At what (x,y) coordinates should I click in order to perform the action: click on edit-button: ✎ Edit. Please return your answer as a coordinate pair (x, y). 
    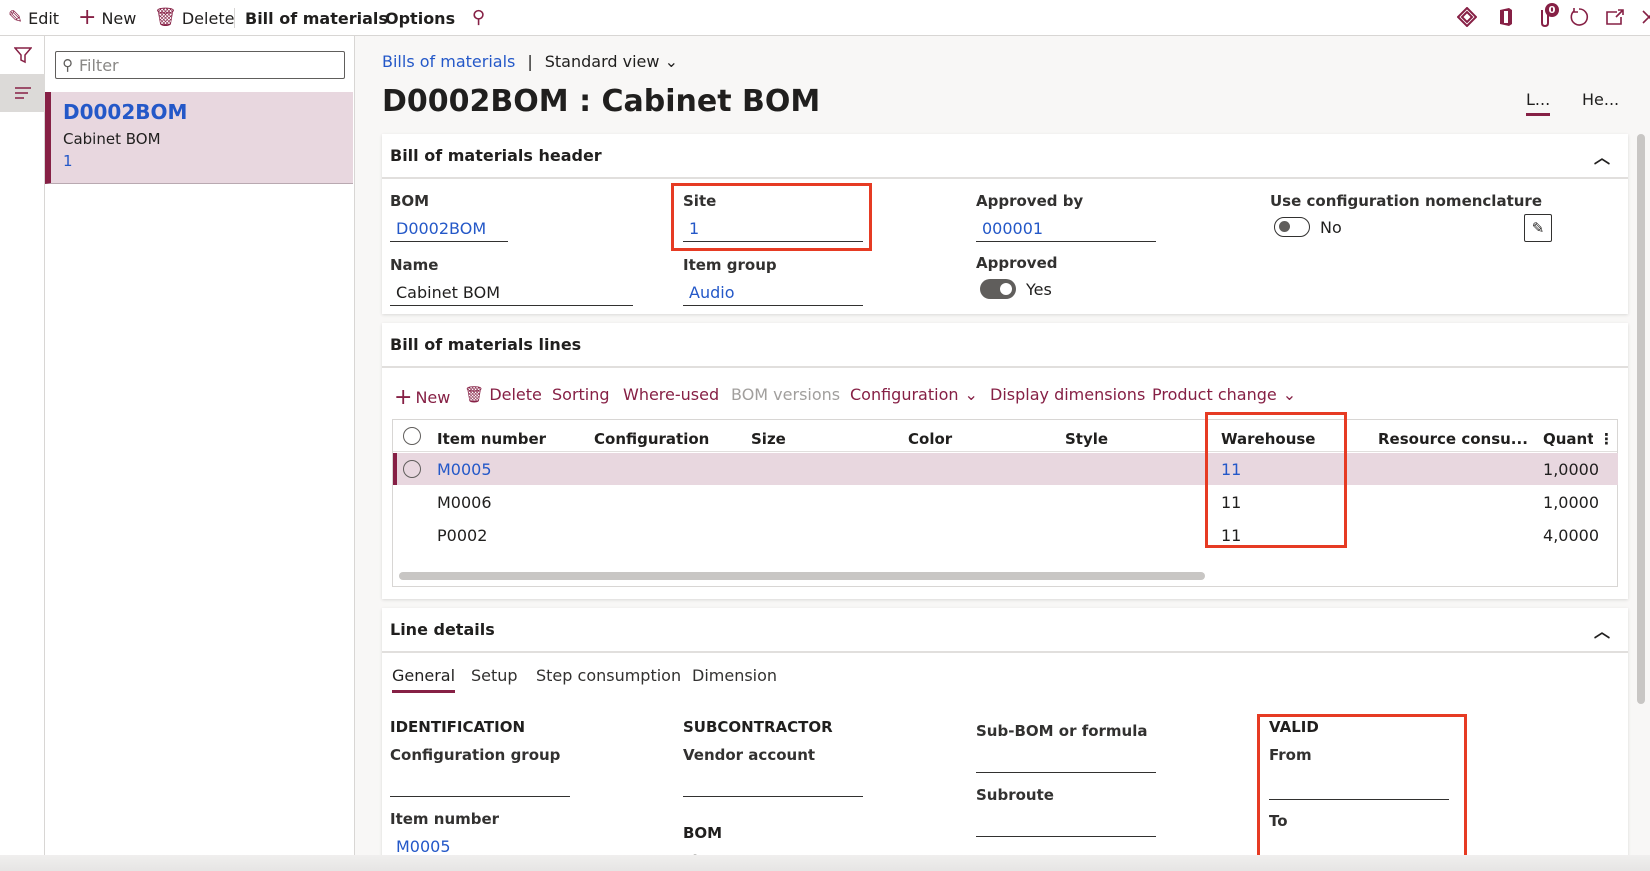
    Looking at the image, I should click on (33, 18).